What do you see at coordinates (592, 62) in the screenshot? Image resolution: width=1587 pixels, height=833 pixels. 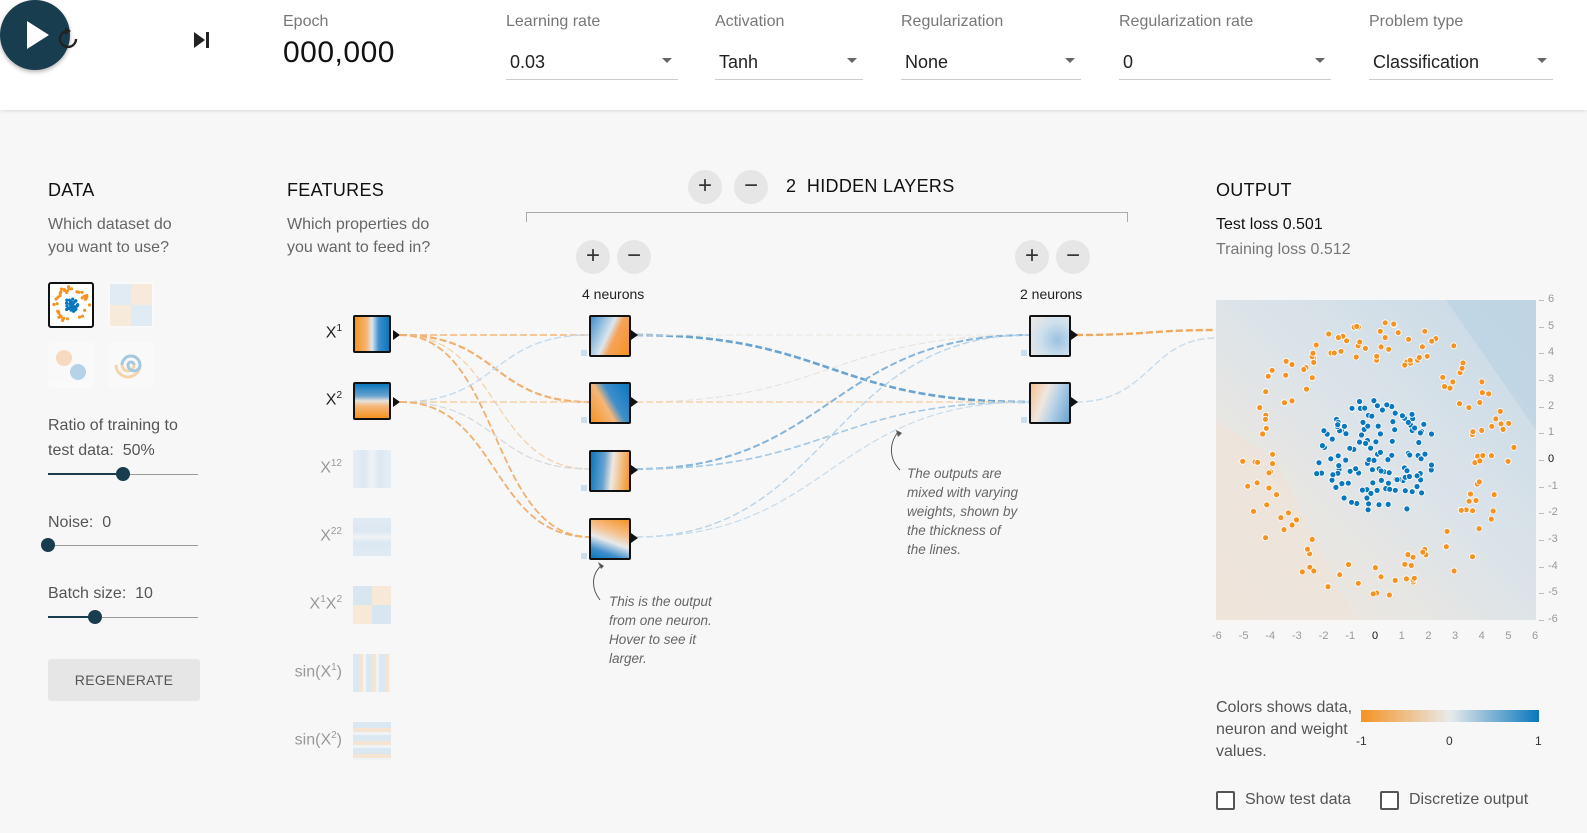 I see `learning-rate-select: 0.03` at bounding box center [592, 62].